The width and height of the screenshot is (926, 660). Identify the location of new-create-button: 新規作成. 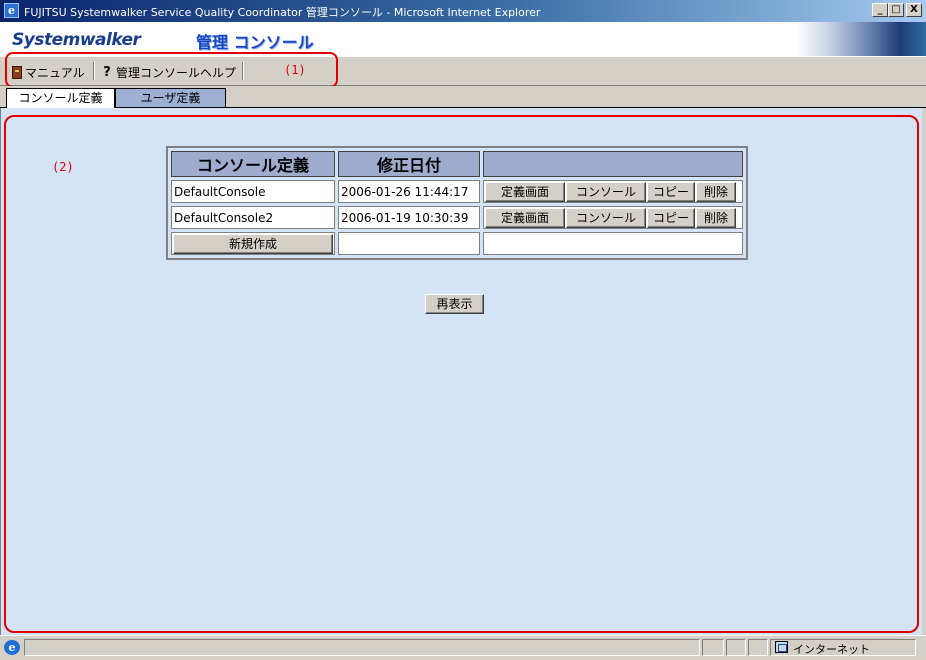
(253, 243).